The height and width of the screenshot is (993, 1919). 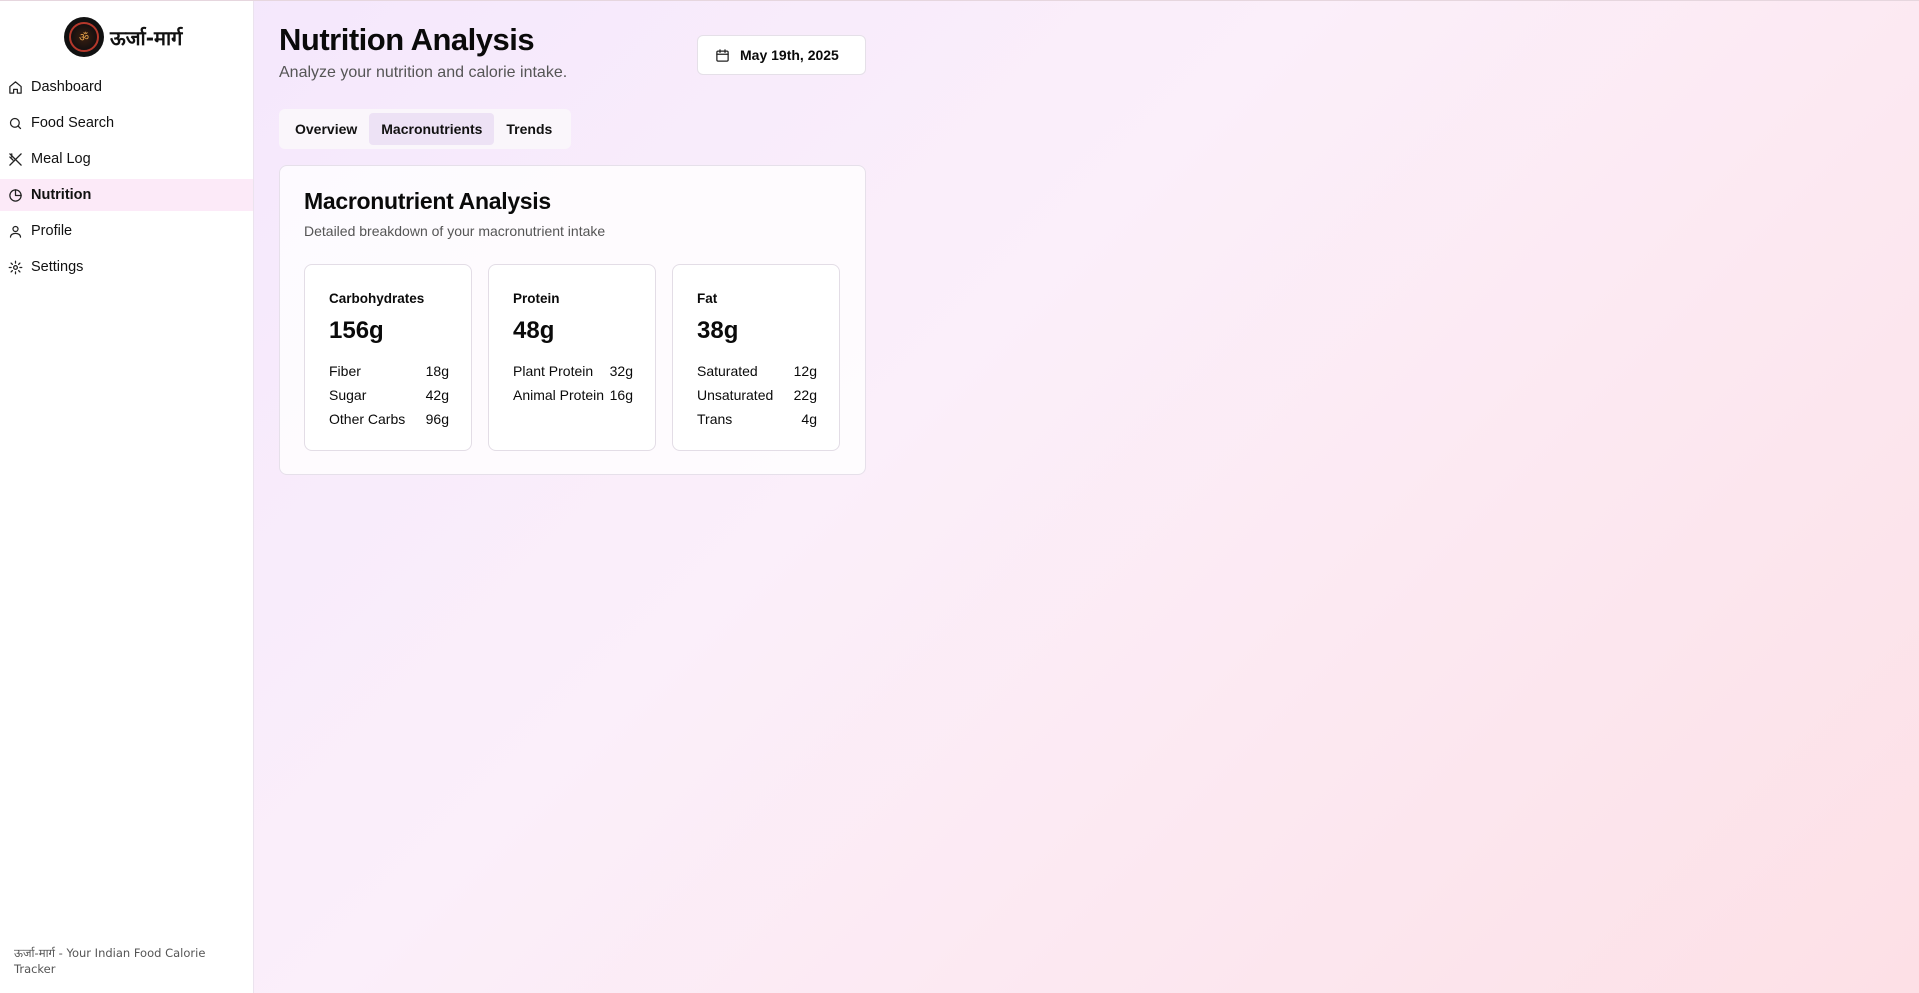 I want to click on macro-total: 38g, so click(x=718, y=330).